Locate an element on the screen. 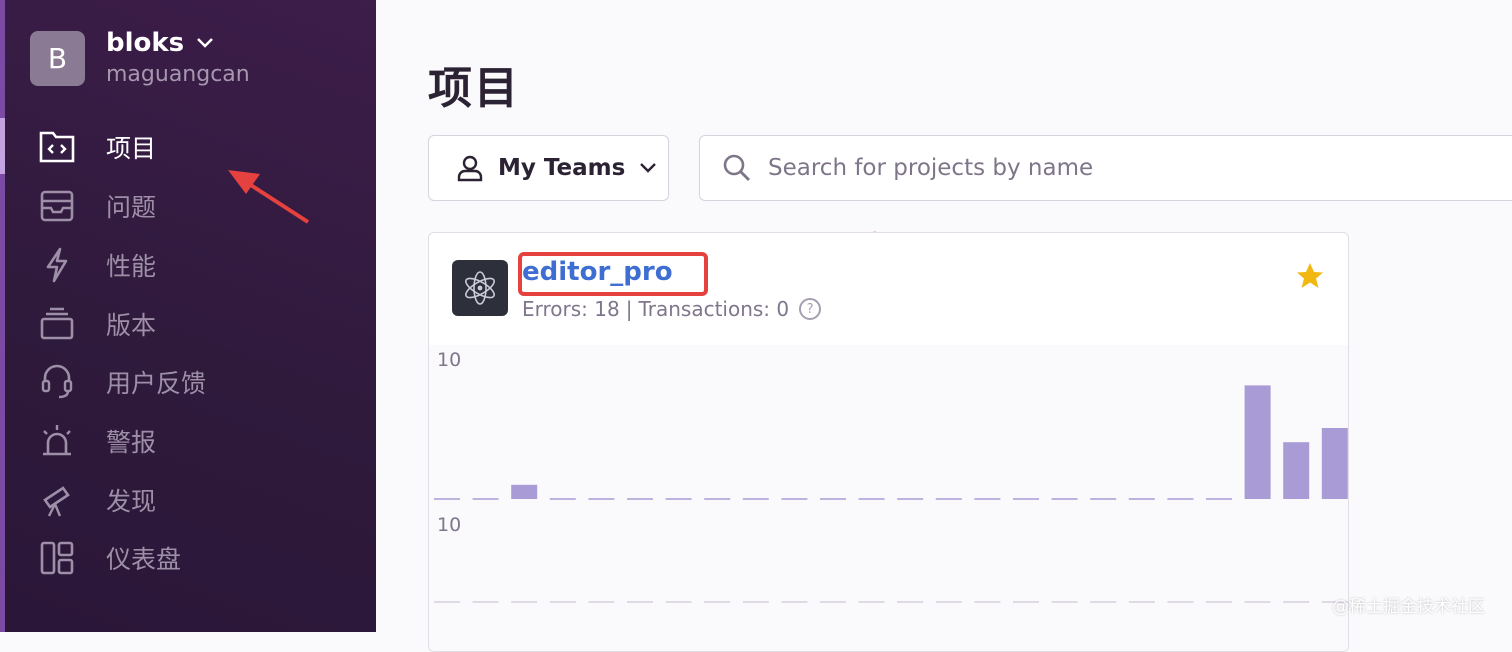 The image size is (1512, 652). sidebar-item-performance: 性能 is located at coordinates (190, 265).